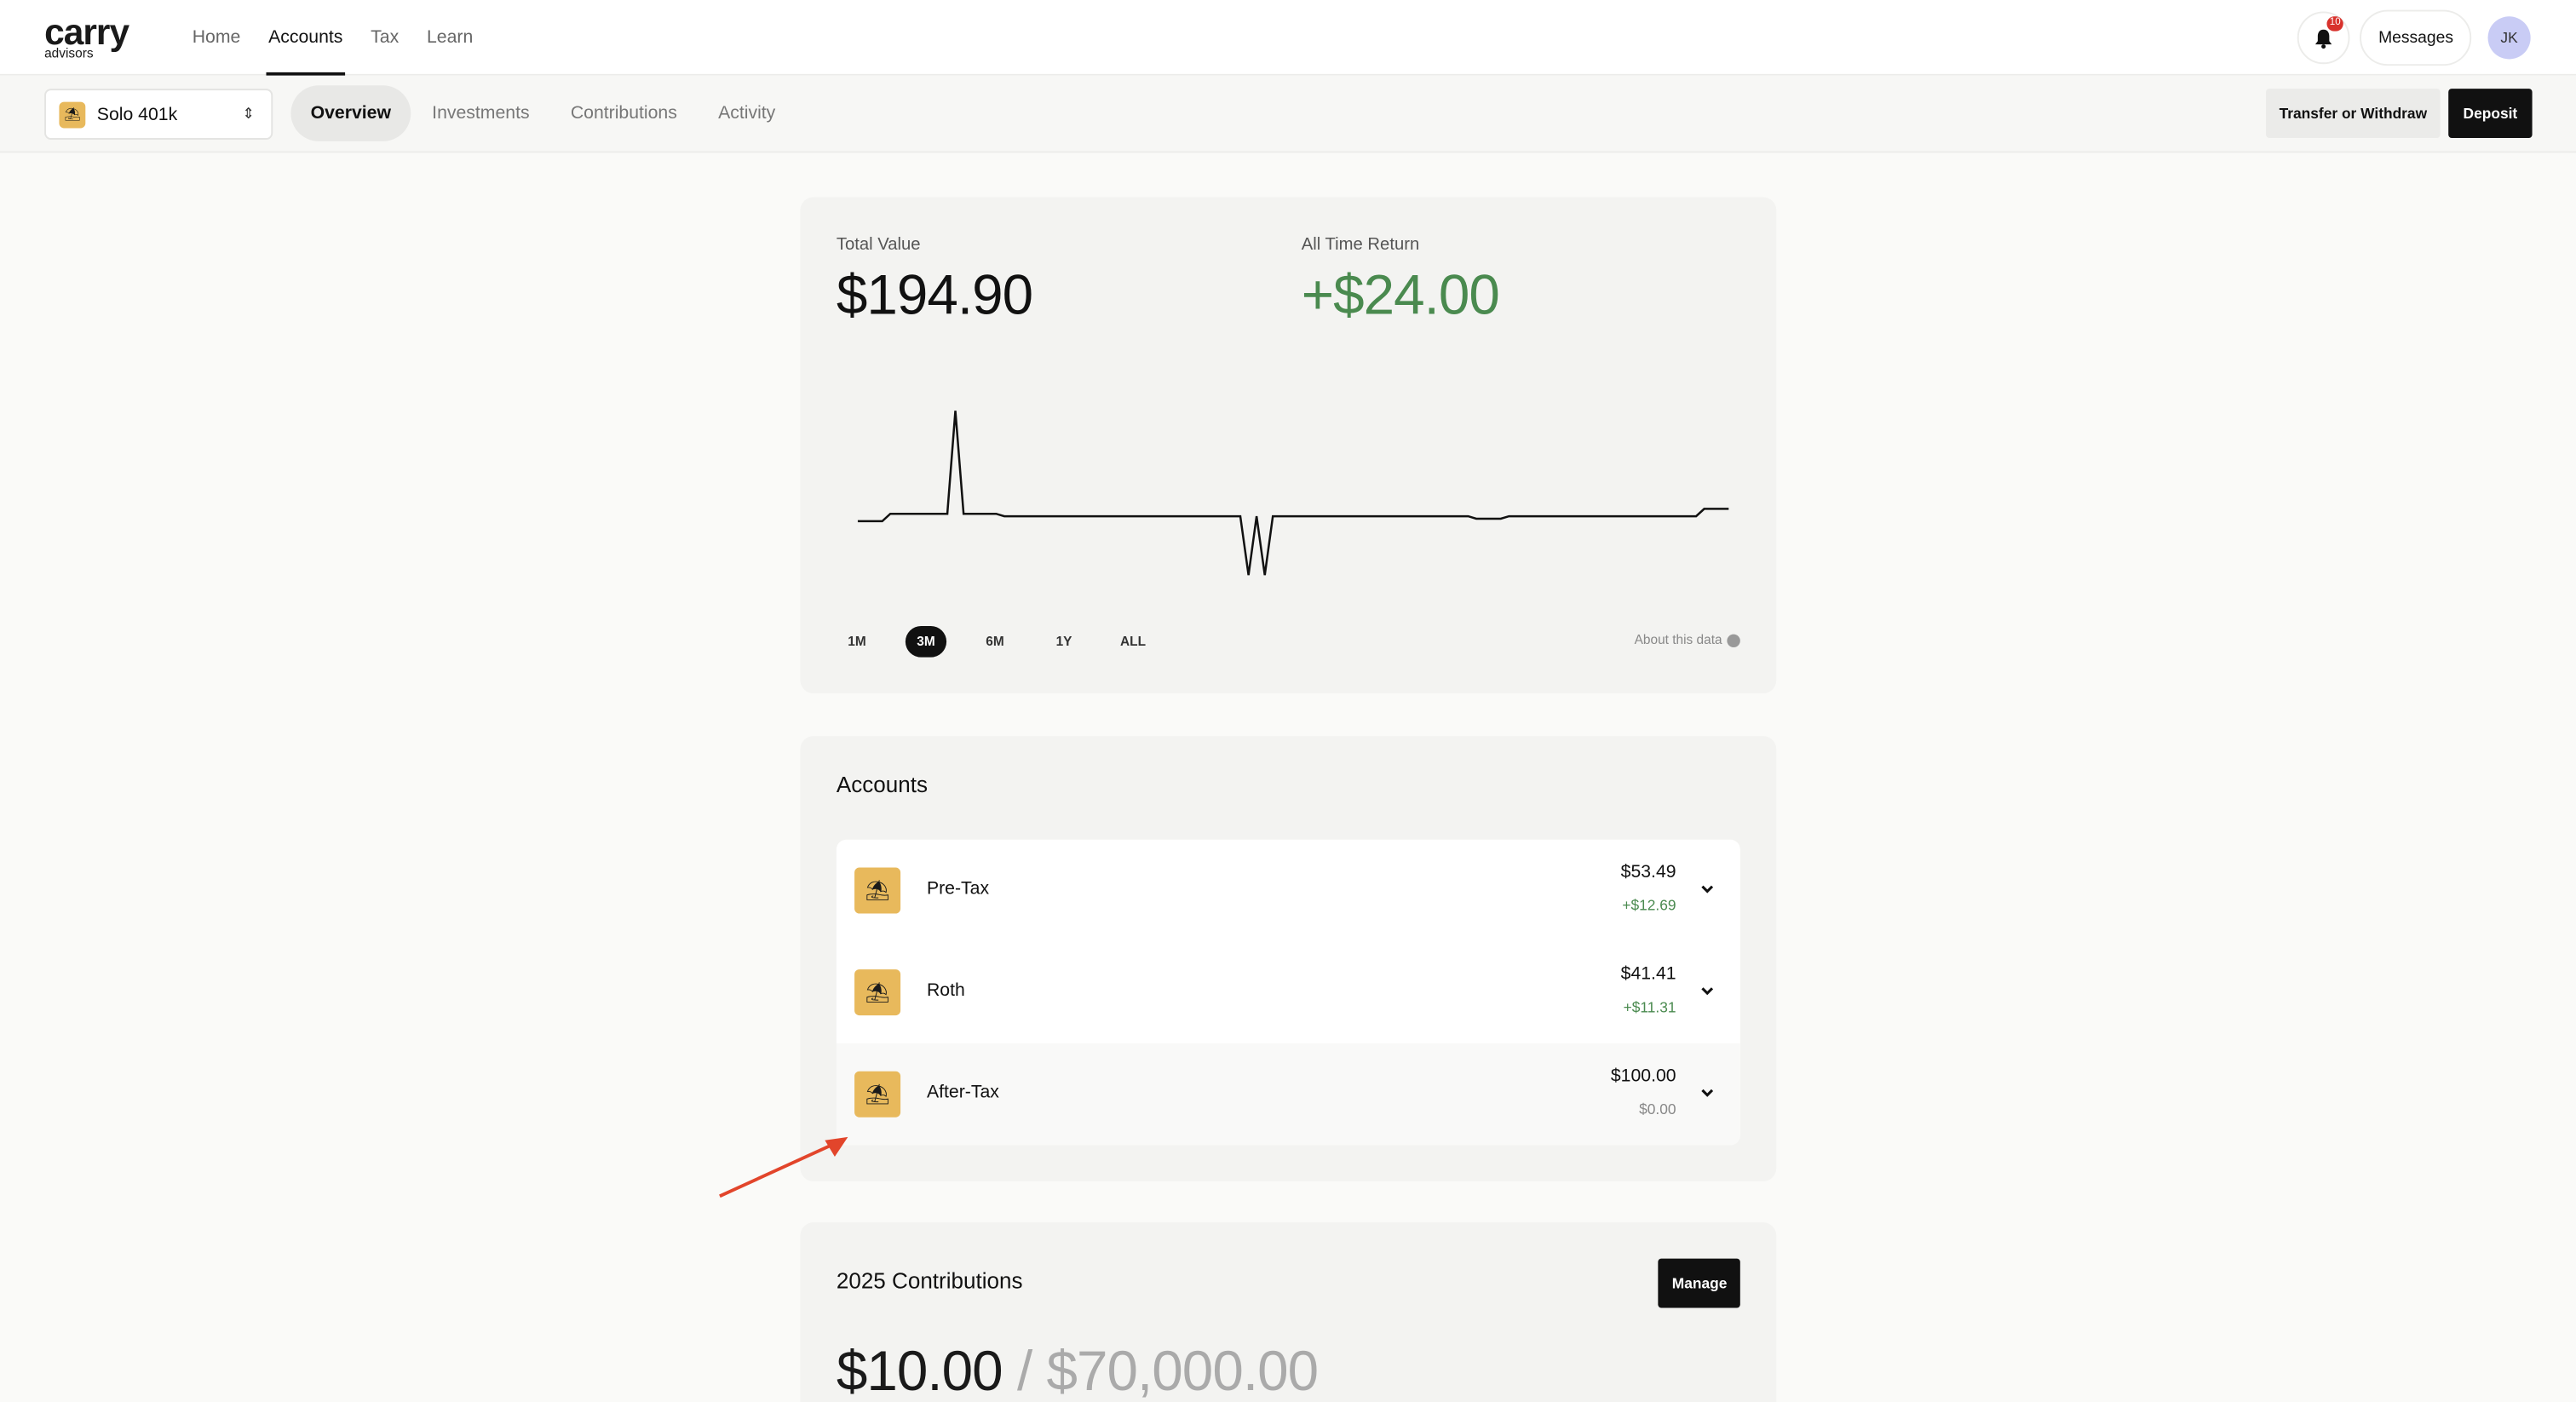 This screenshot has height=1402, width=2576. What do you see at coordinates (2324, 38) in the screenshot?
I see `notifications-button: 10` at bounding box center [2324, 38].